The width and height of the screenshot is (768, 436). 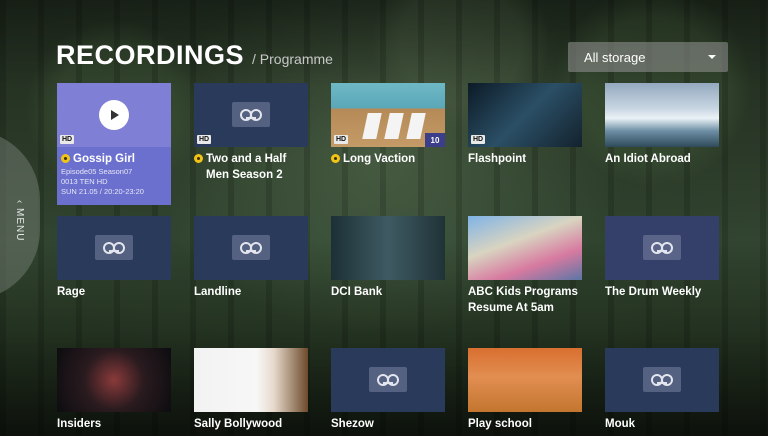 I want to click on recording-episode: Episode05 Season07, so click(x=97, y=171).